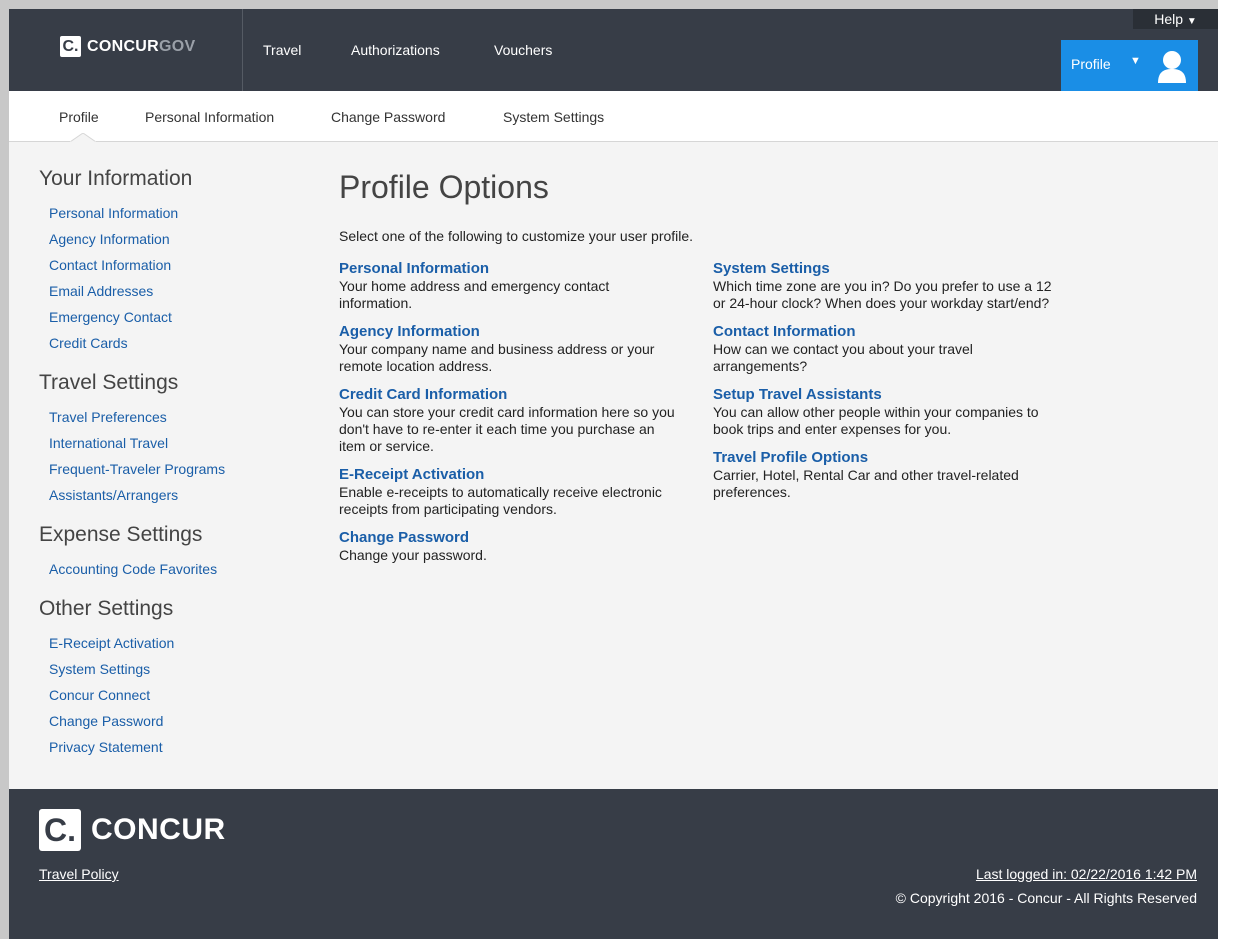 The width and height of the screenshot is (1241, 939). Describe the element at coordinates (174, 421) in the screenshot. I see `sidebar-link-travel-preferences: Travel Preferences` at that location.